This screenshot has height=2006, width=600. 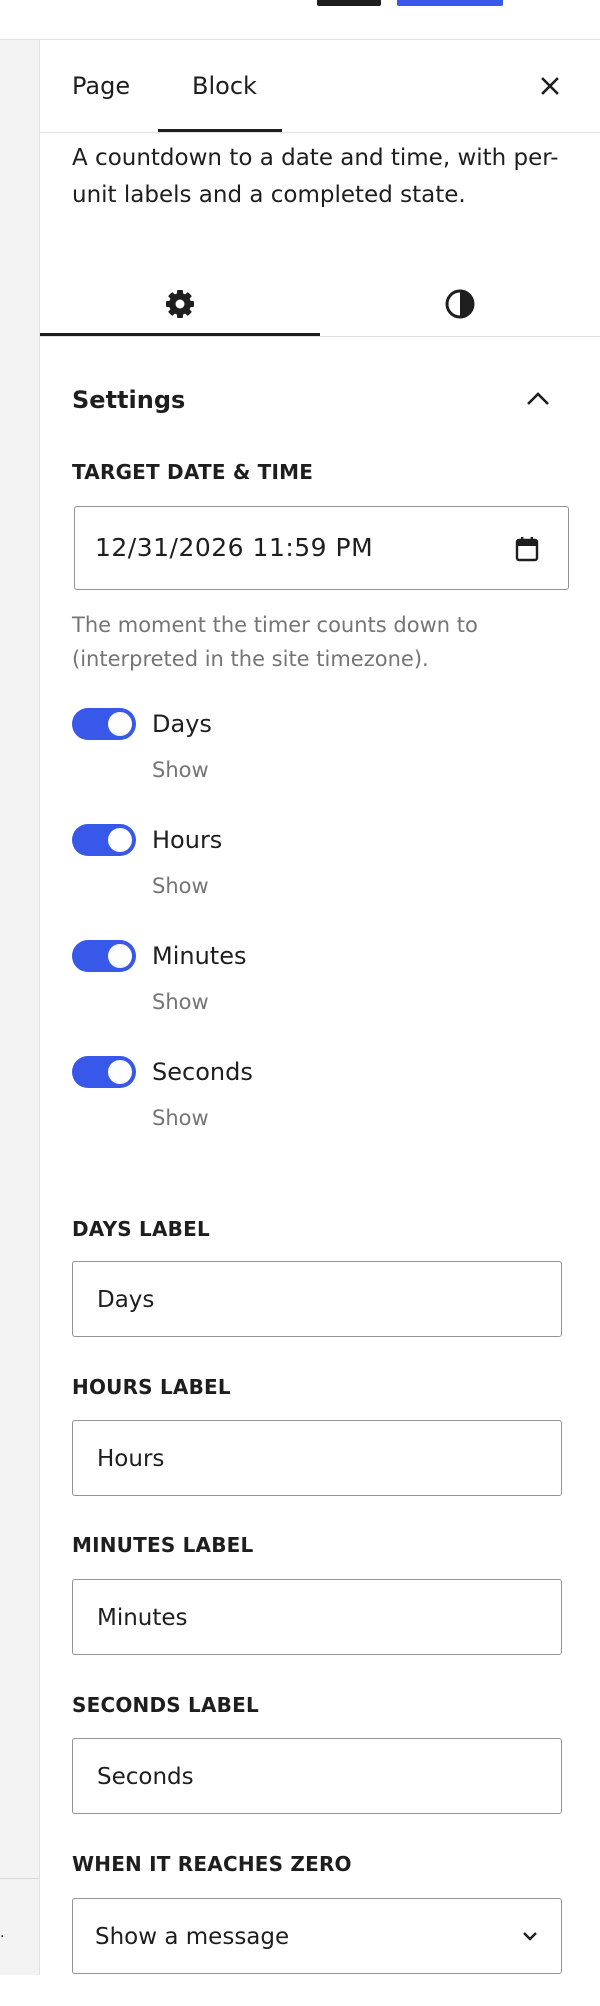 What do you see at coordinates (307, 860) in the screenshot?
I see `toggle-row-hours: Hours Show` at bounding box center [307, 860].